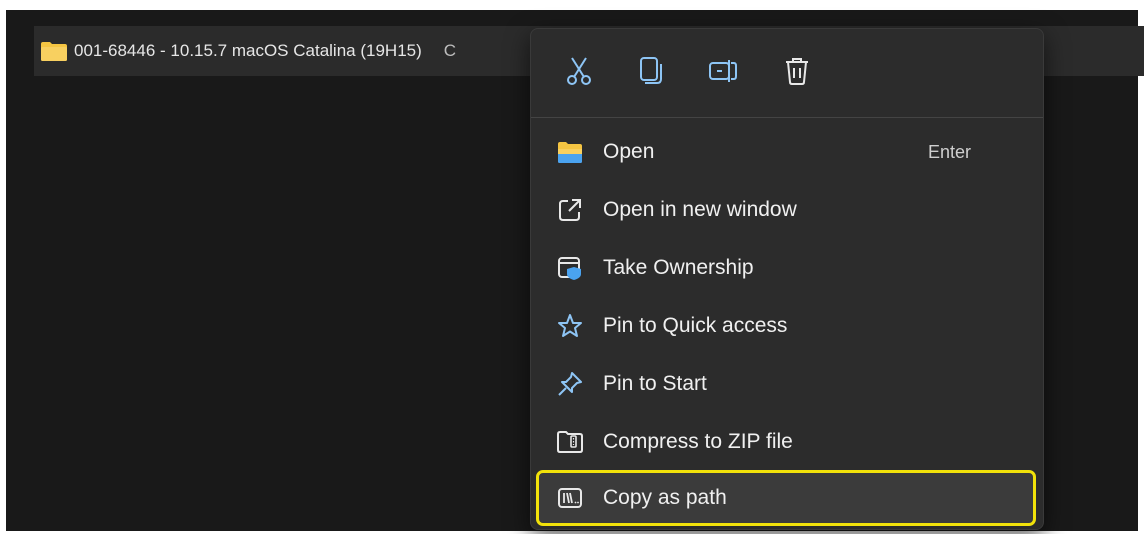 This screenshot has width=1144, height=534. I want to click on take-ownership-icon, so click(570, 268).